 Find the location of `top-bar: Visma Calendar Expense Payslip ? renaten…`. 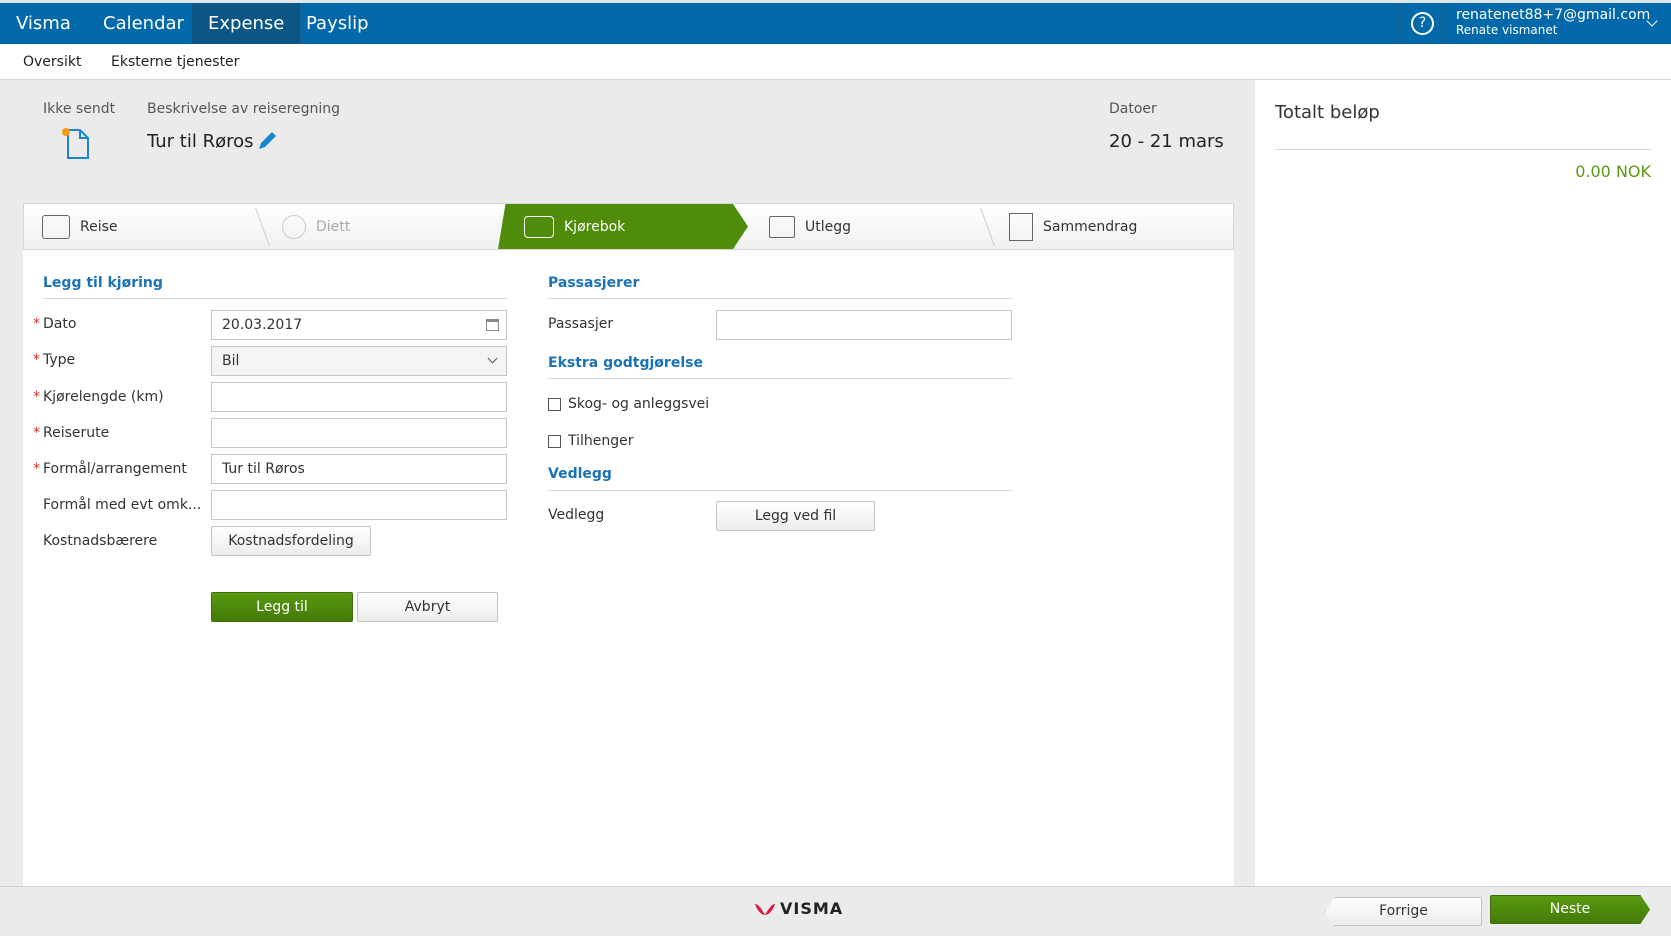

top-bar: Visma Calendar Expense Payslip ? renaten… is located at coordinates (835, 22).